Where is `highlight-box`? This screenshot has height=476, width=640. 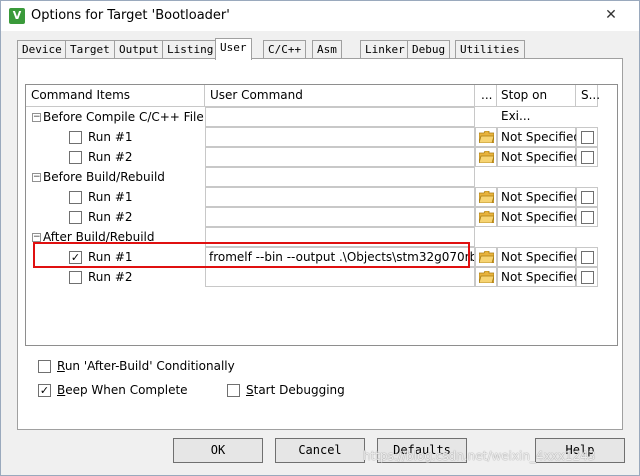 highlight-box is located at coordinates (251, 255).